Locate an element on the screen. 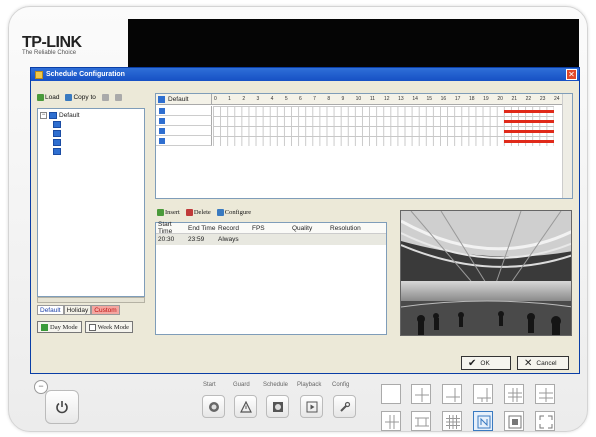  col-fps: FPS is located at coordinates (270, 228).